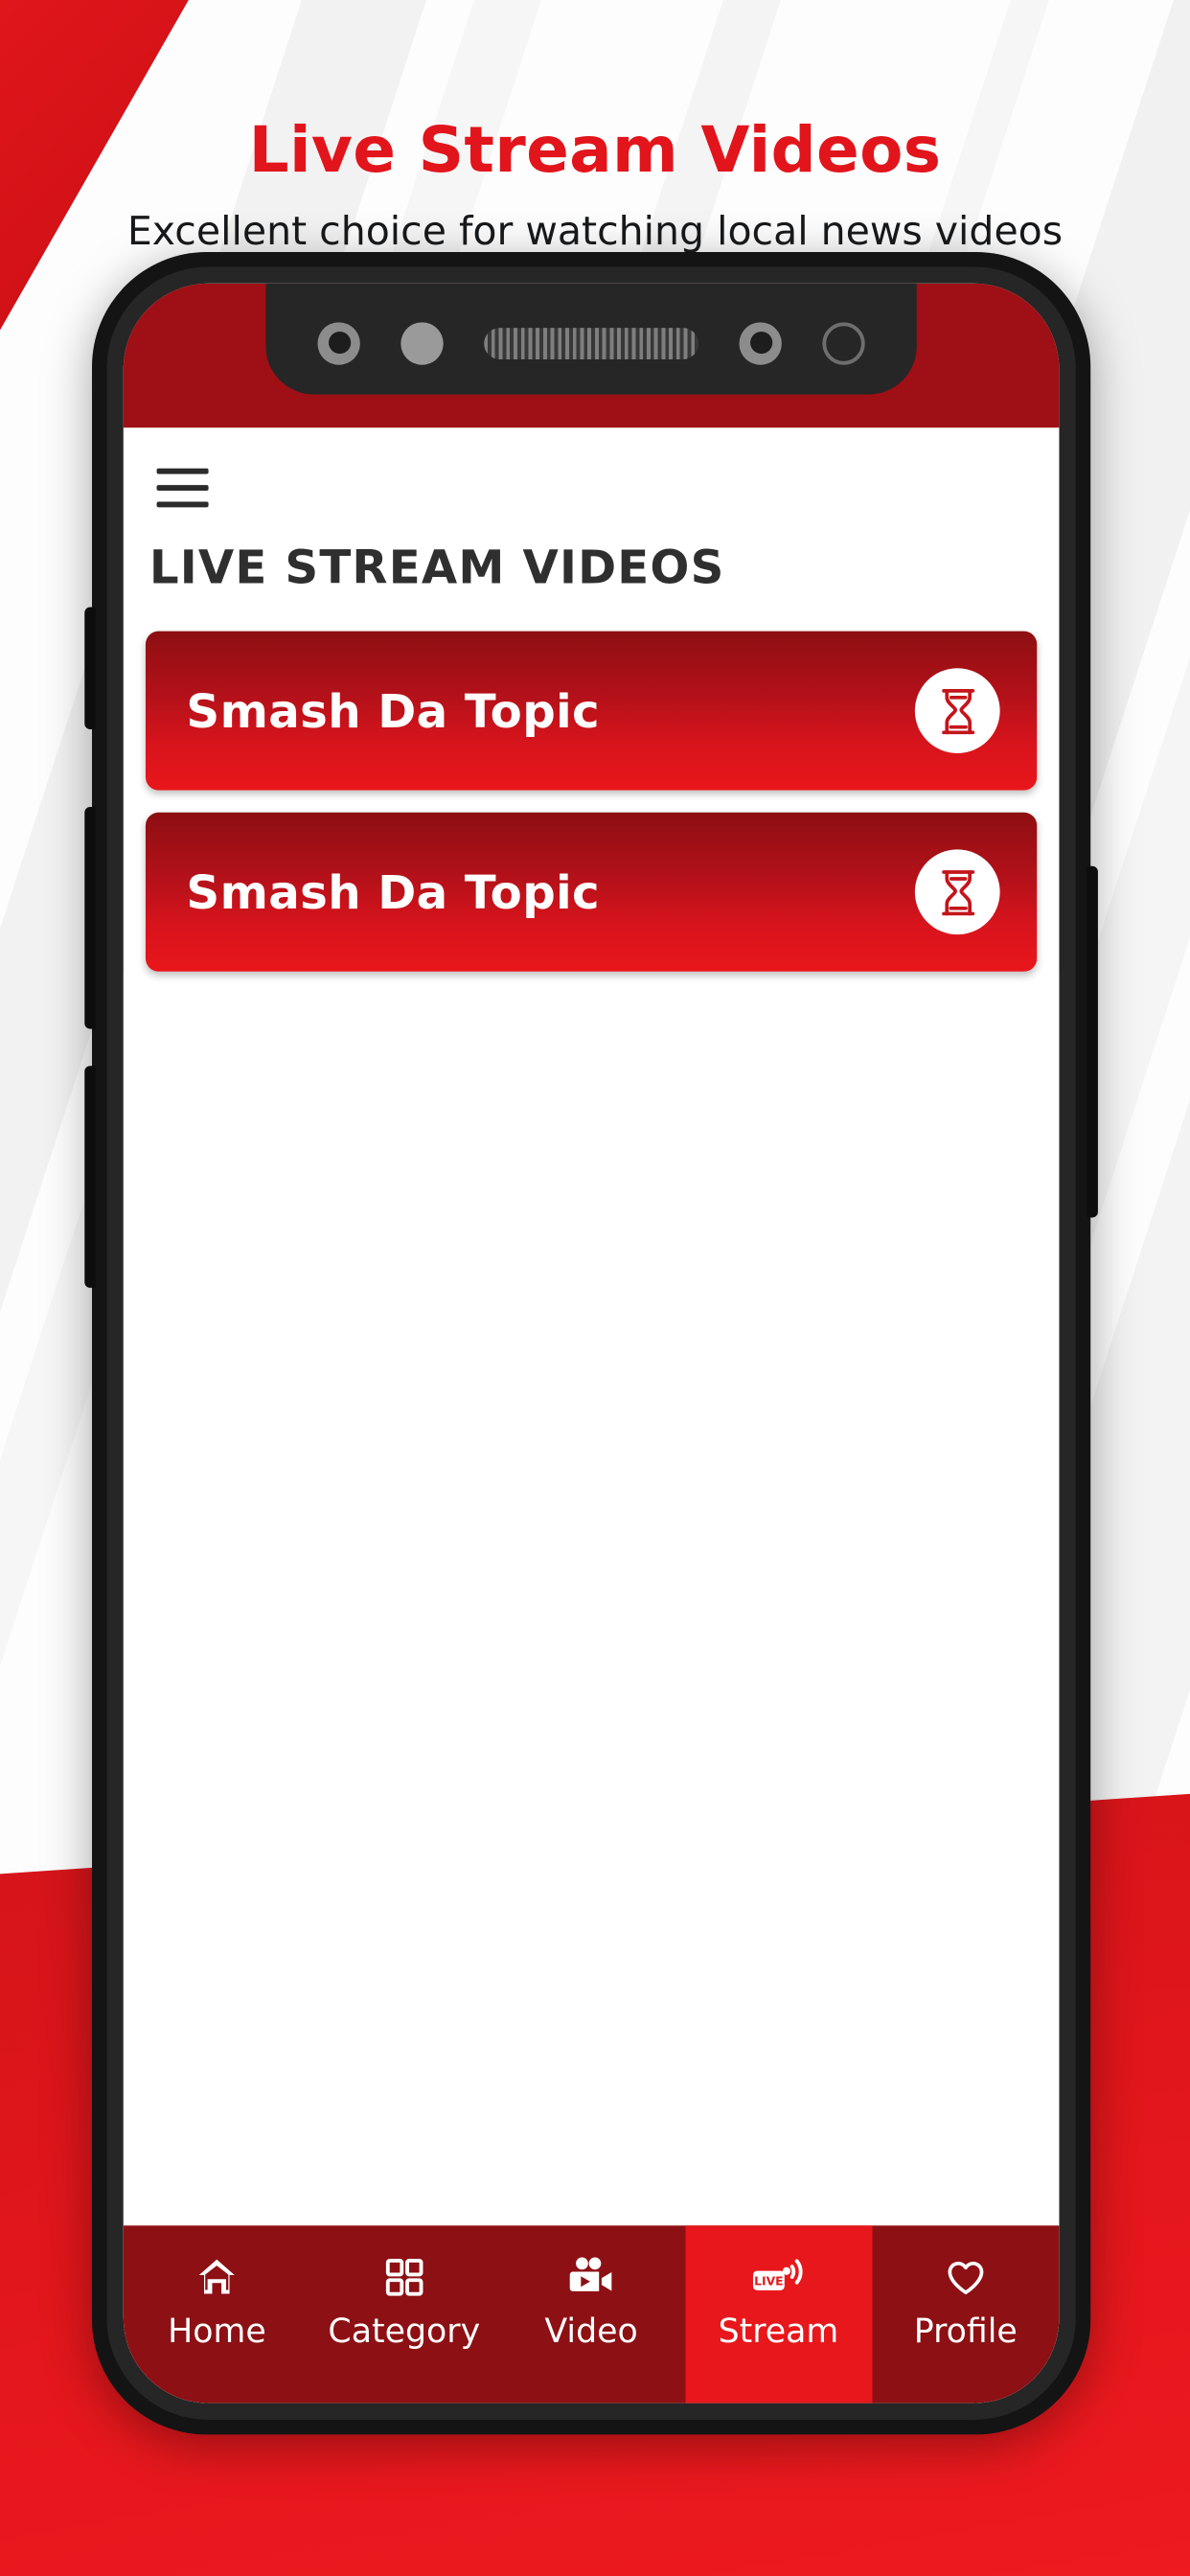 The width and height of the screenshot is (1190, 2576). I want to click on volume-down-button, so click(90, 1177).